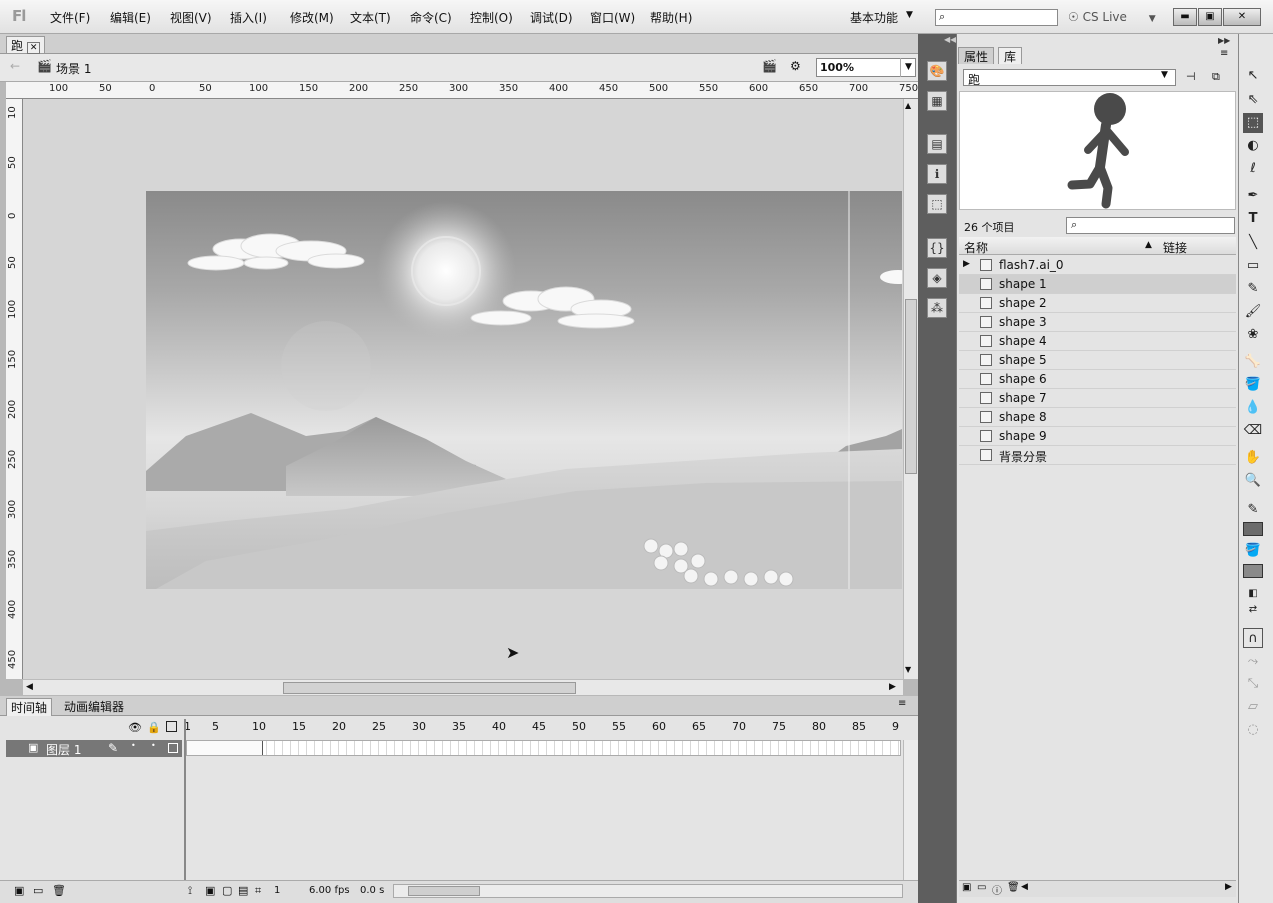 This screenshot has width=1273, height=903. What do you see at coordinates (937, 204) in the screenshot?
I see `transform-icon: ⬚` at bounding box center [937, 204].